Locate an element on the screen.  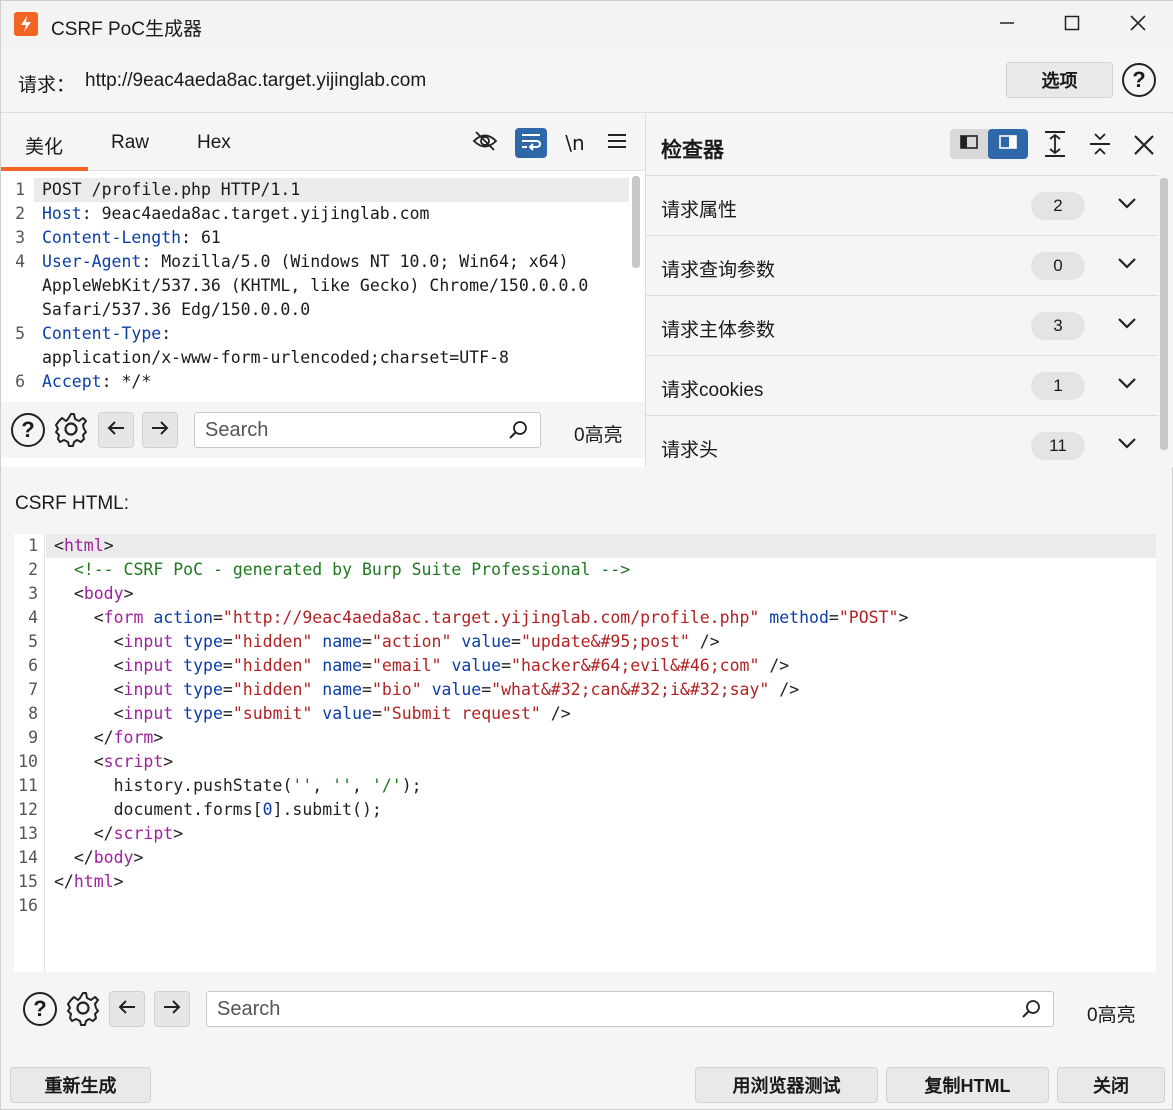
code-line: <html> is located at coordinates (84, 545).